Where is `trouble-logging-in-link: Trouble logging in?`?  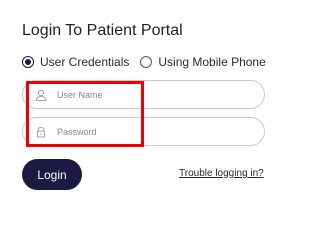 trouble-logging-in-link: Trouble logging in? is located at coordinates (221, 173).